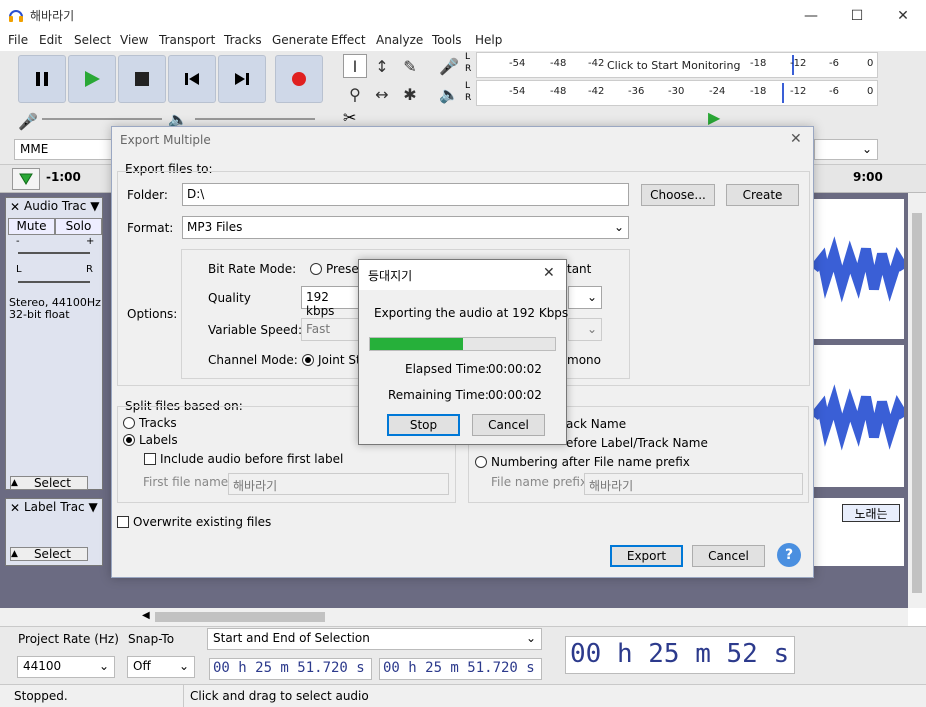  What do you see at coordinates (673, 65) in the screenshot?
I see `click-to-start-monitoring: Click to Start Monitoring` at bounding box center [673, 65].